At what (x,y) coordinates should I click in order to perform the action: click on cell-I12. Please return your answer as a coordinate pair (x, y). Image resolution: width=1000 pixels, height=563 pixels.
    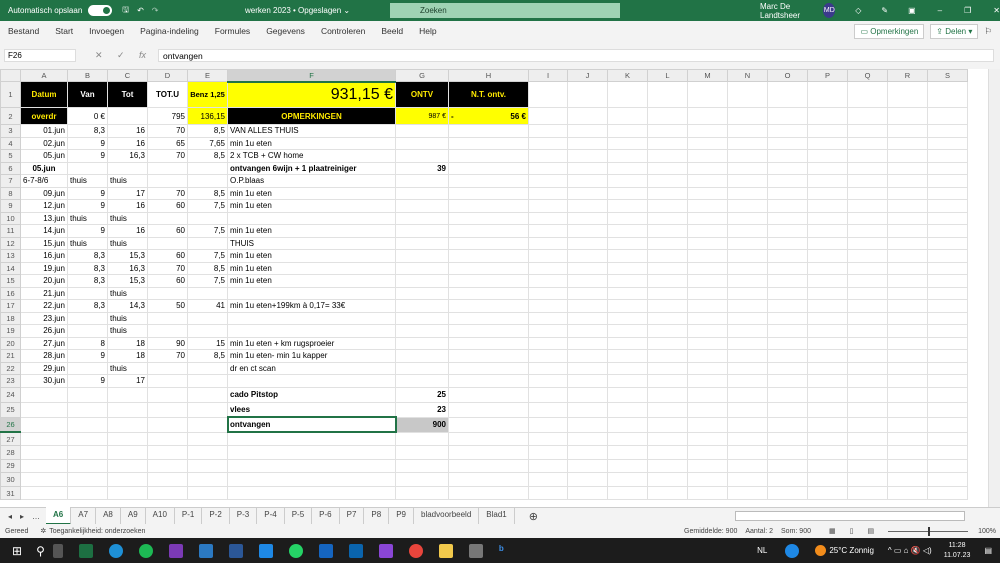
    Looking at the image, I should click on (548, 243).